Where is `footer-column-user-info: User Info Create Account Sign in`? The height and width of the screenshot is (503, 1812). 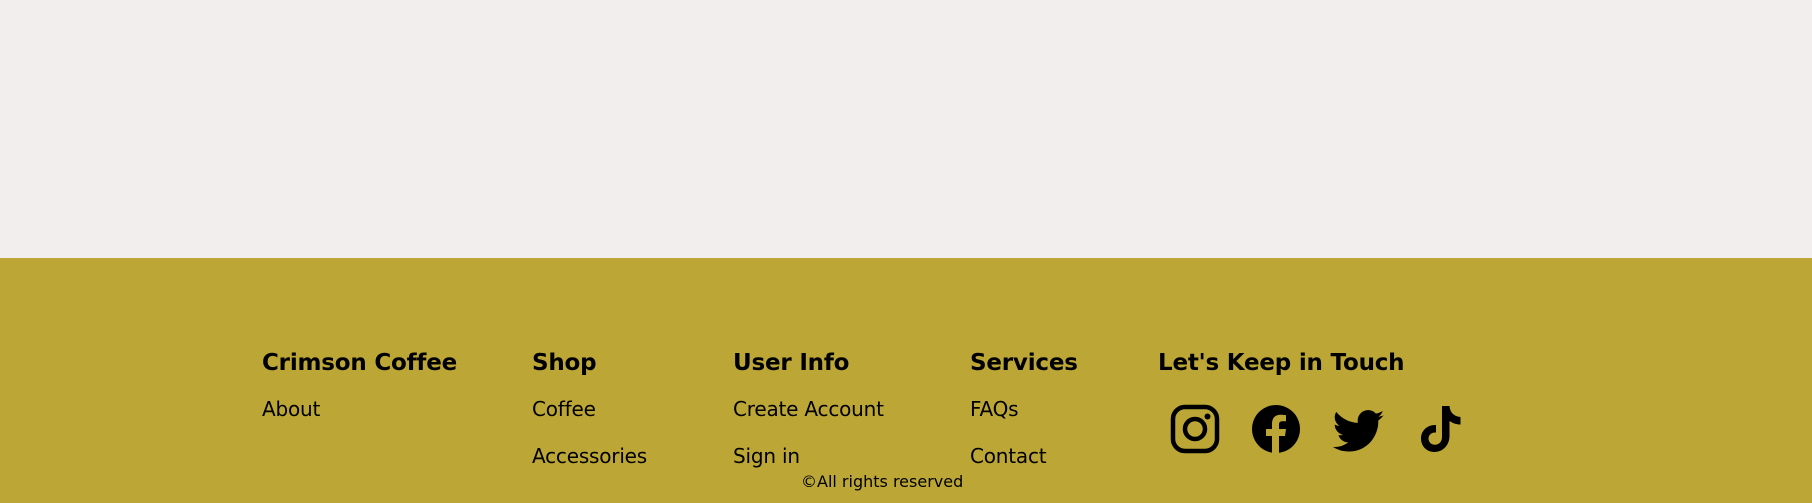
footer-column-user-info: User Info Create Account Sign in is located at coordinates (808, 408).